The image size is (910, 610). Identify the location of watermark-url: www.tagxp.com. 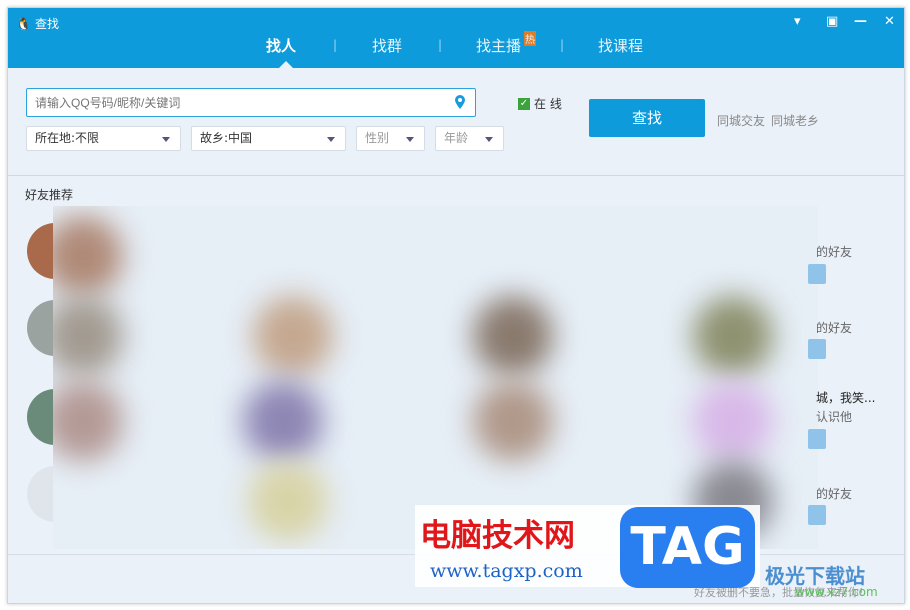
(506, 571).